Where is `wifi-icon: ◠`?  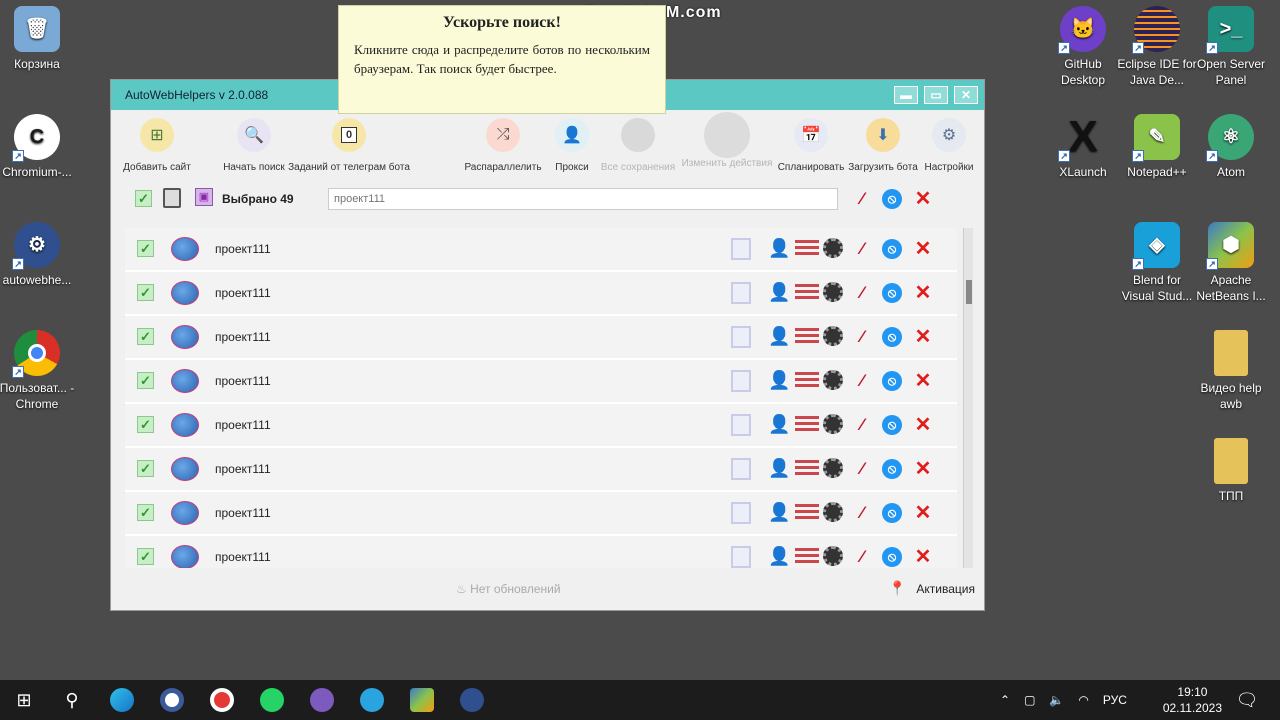 wifi-icon: ◠ is located at coordinates (1083, 700).